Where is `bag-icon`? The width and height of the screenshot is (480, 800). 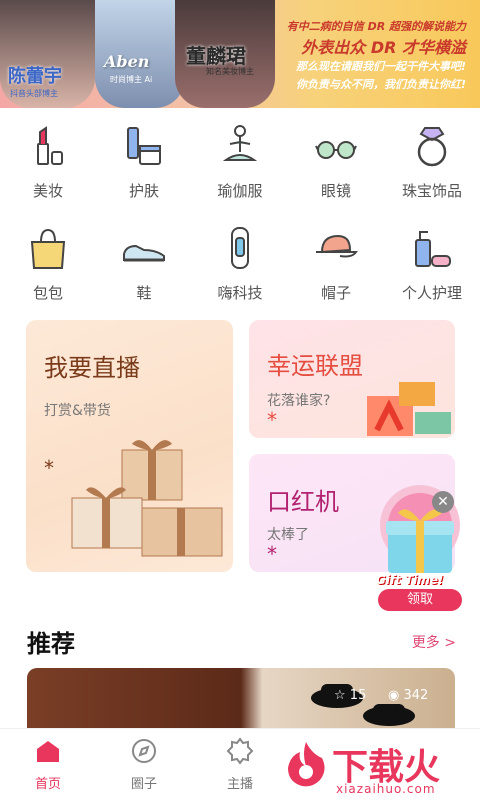 bag-icon is located at coordinates (48, 248).